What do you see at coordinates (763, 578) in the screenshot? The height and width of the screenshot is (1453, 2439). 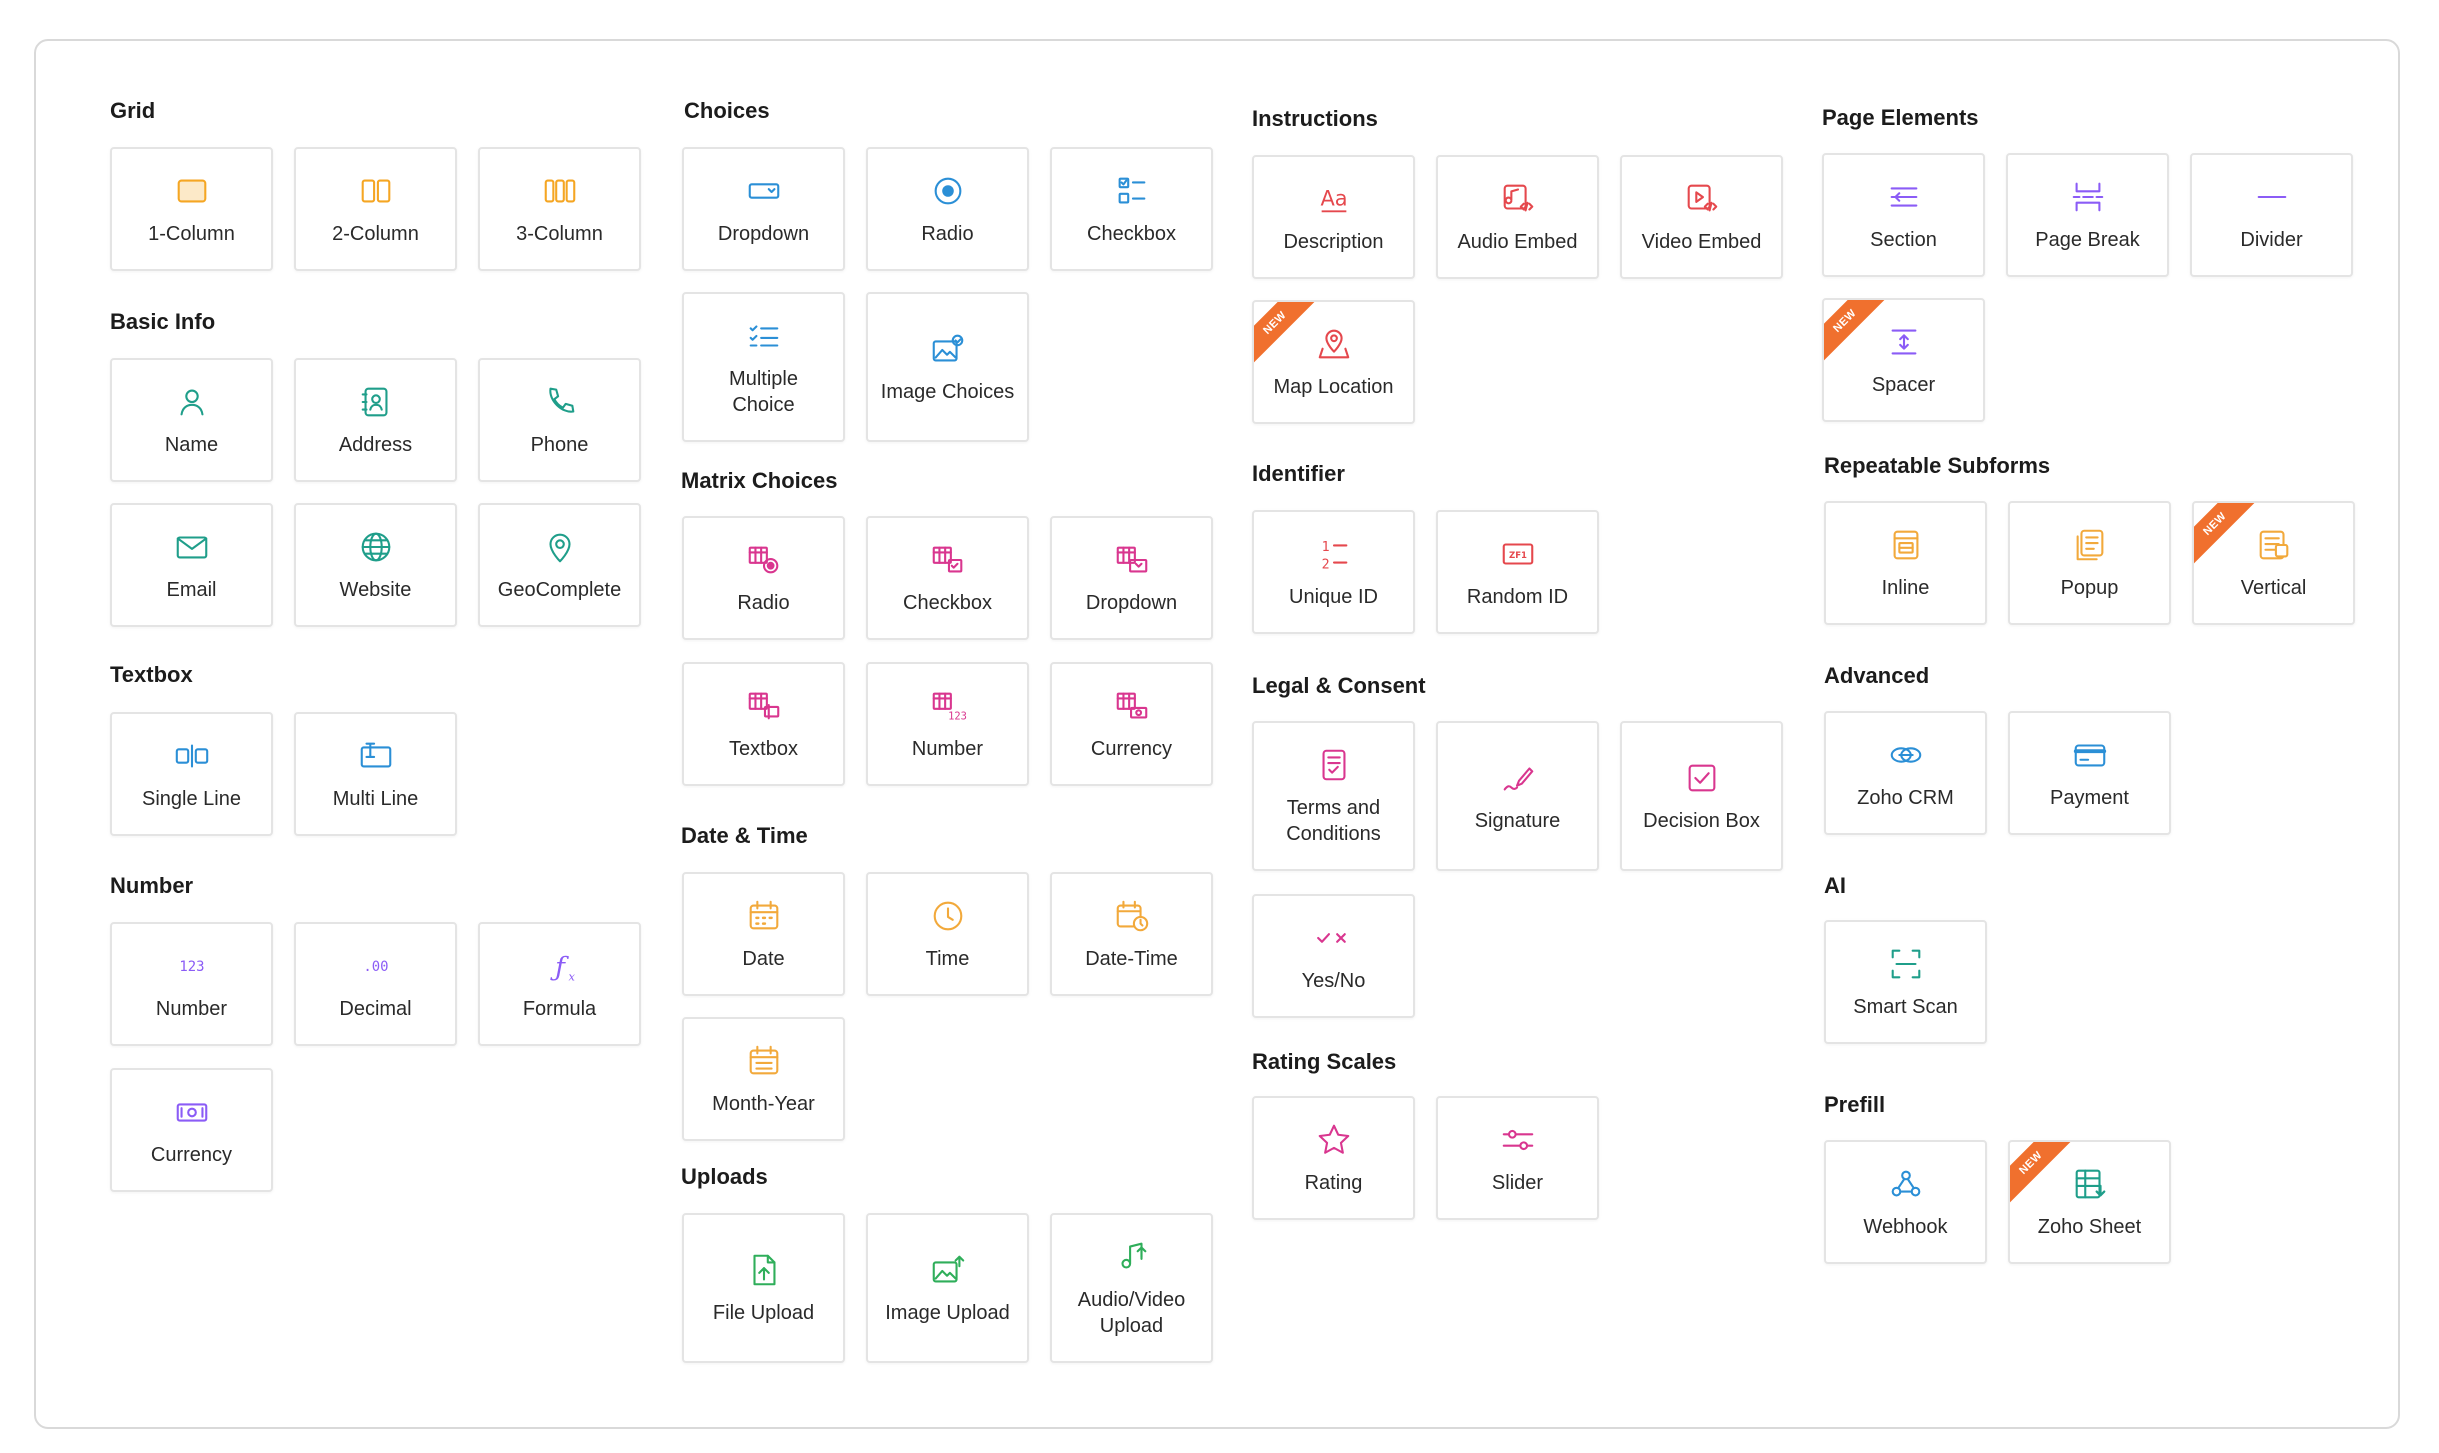 I see `field-card-matrix-radio: Radio` at bounding box center [763, 578].